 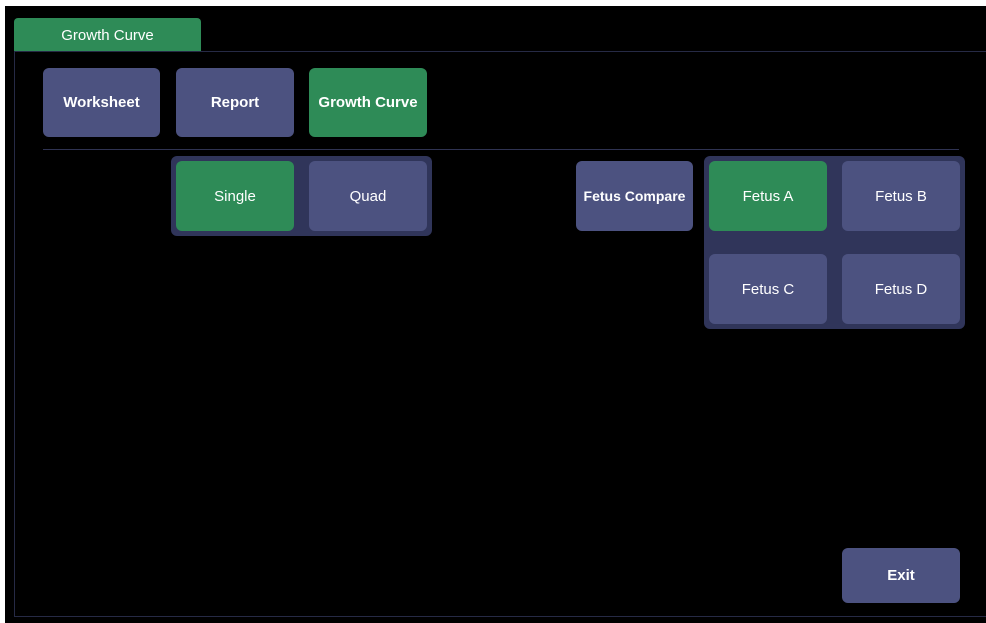 What do you see at coordinates (368, 102) in the screenshot?
I see `growth-curve-button: Growth Curve` at bounding box center [368, 102].